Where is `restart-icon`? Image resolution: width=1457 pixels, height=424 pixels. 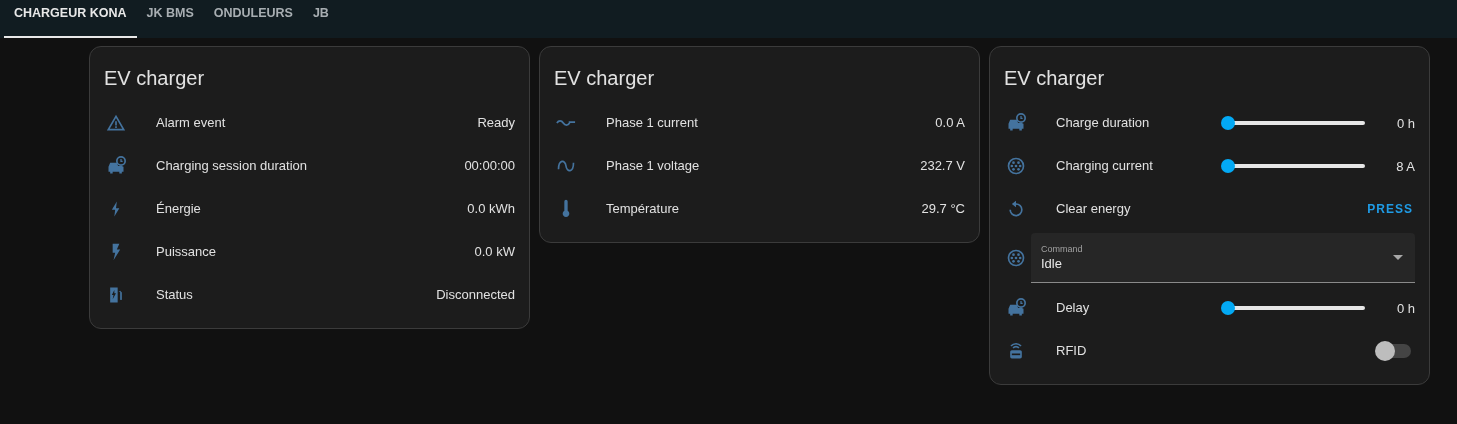 restart-icon is located at coordinates (1016, 208).